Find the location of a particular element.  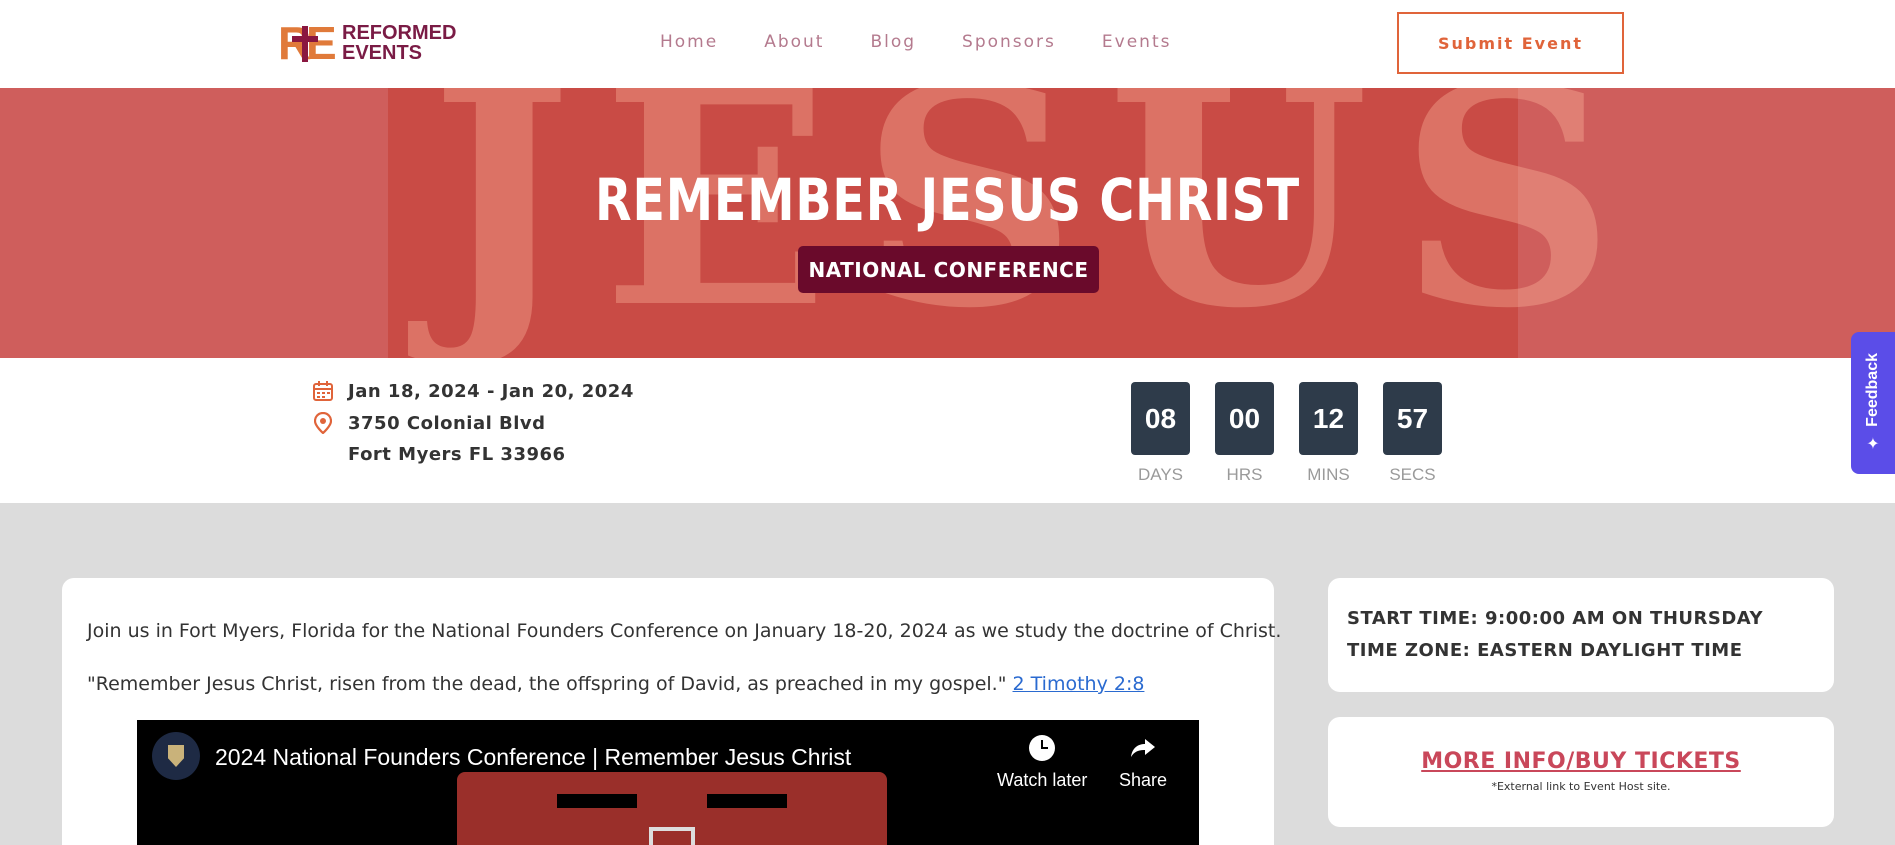

countdown-hours-value: 00 is located at coordinates (1244, 418).